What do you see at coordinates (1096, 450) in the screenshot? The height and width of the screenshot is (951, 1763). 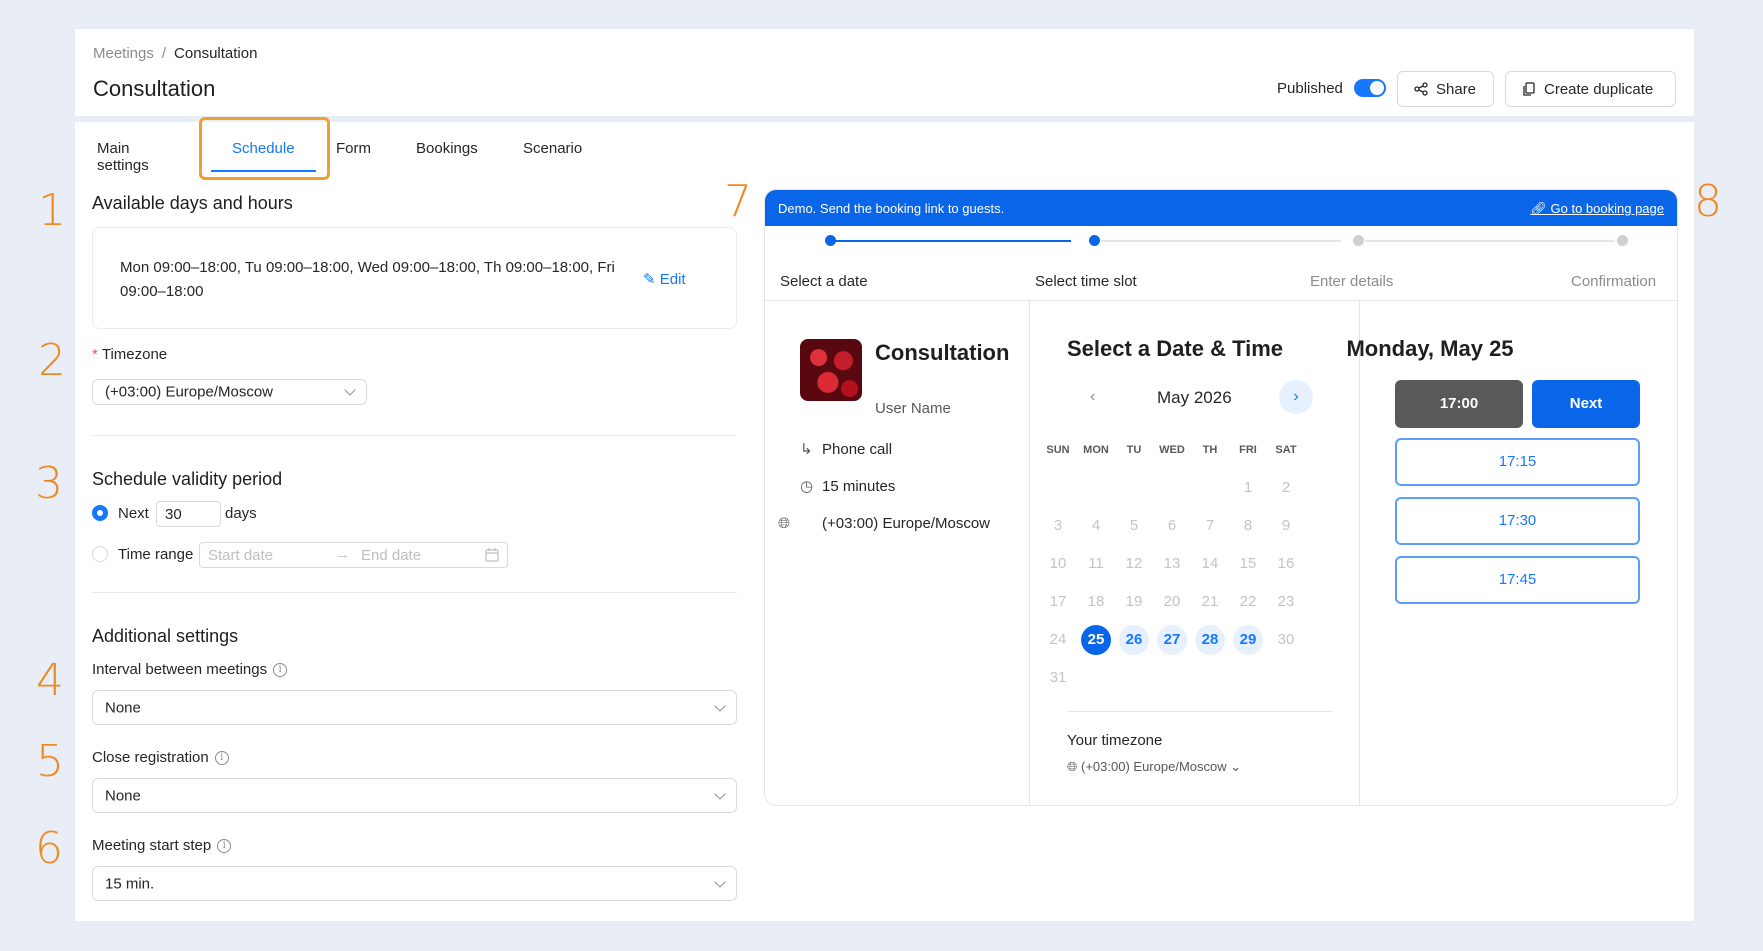 I see `weekday-header: MON` at bounding box center [1096, 450].